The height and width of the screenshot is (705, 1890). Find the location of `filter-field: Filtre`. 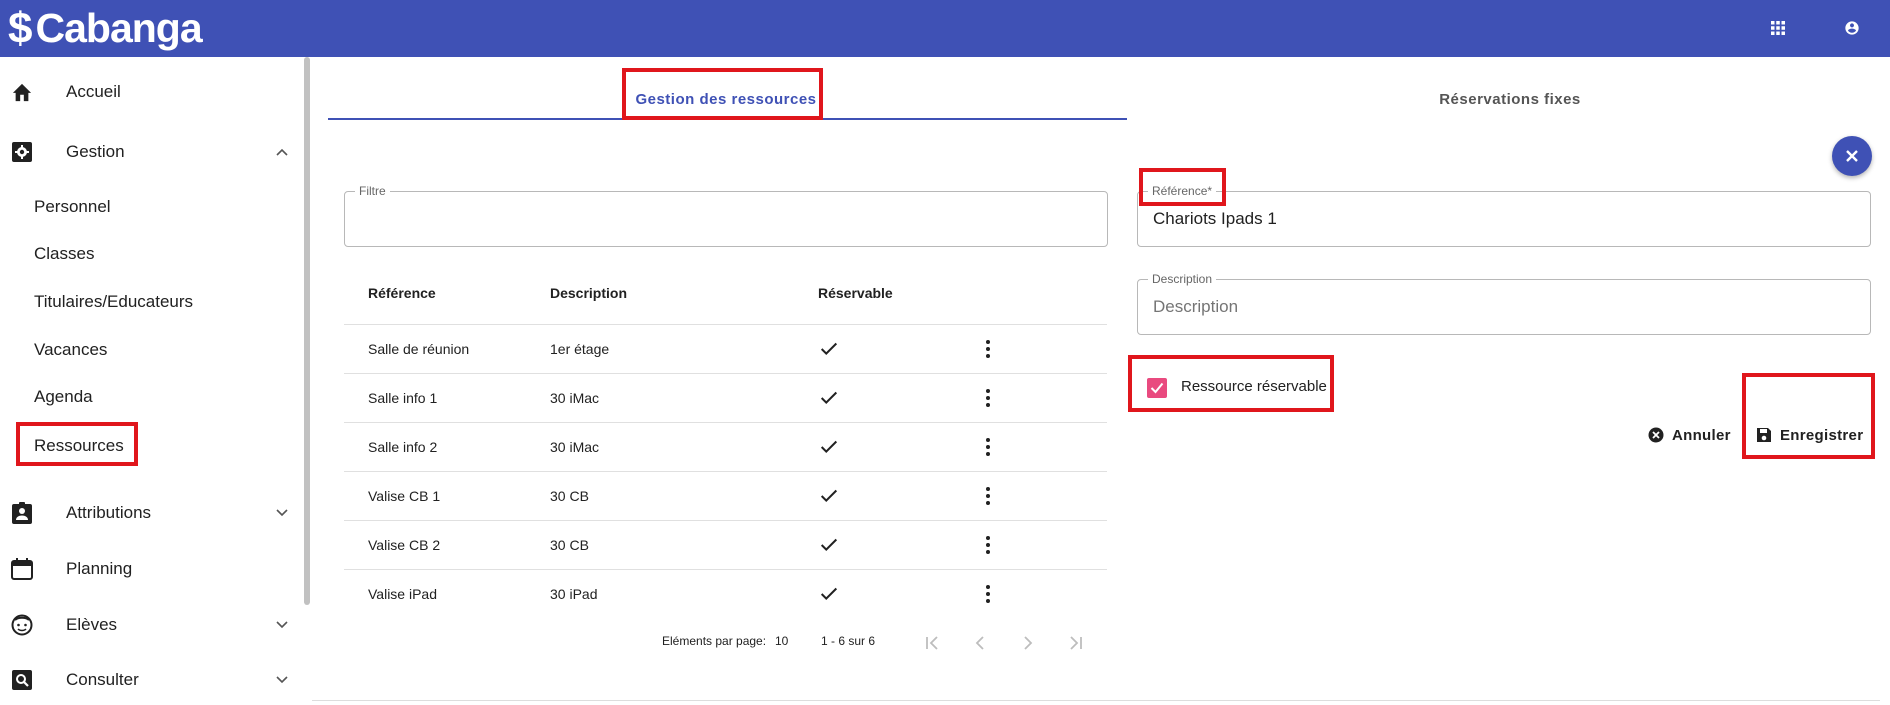

filter-field: Filtre is located at coordinates (726, 215).